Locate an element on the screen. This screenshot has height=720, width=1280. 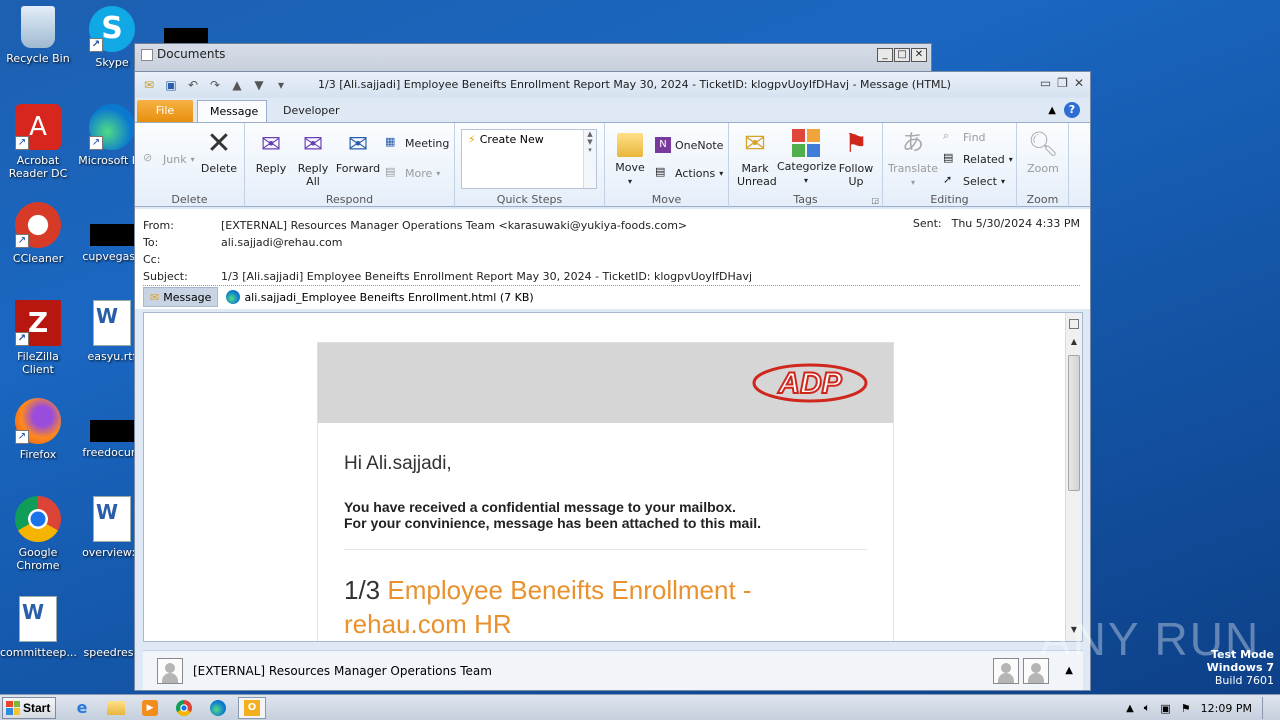
desktop-icon-filezilla: Z ↗ FileZilla Client is located at coordinates (38, 338).